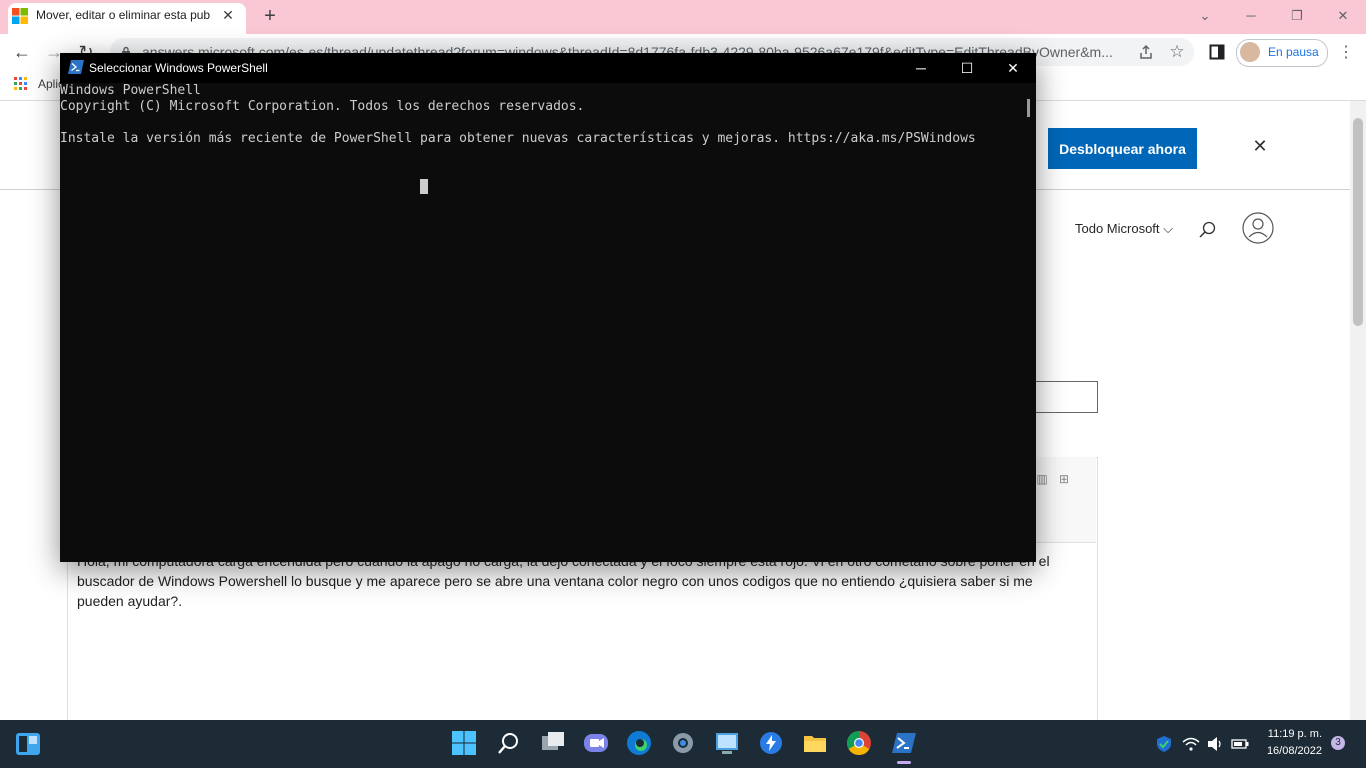 Image resolution: width=1366 pixels, height=768 pixels. What do you see at coordinates (1358, 222) in the screenshot?
I see `page-scrollbar-thumb` at bounding box center [1358, 222].